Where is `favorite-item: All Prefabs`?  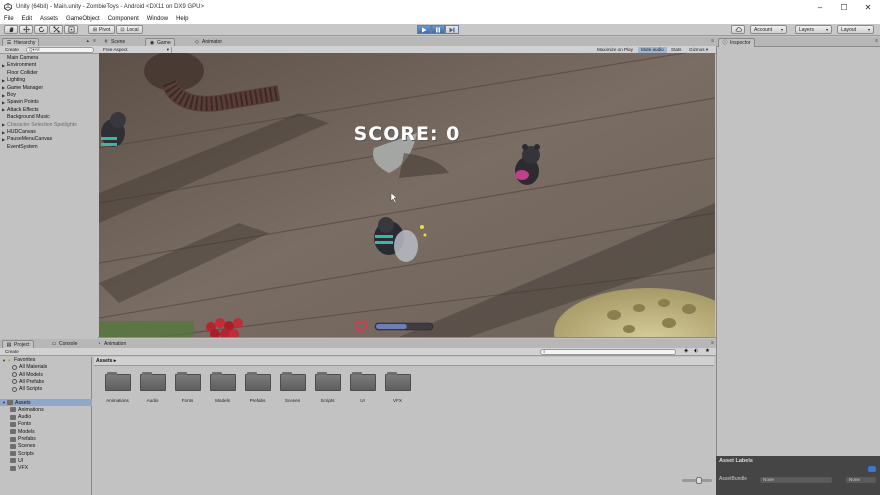 favorite-item: All Prefabs is located at coordinates (28, 382).